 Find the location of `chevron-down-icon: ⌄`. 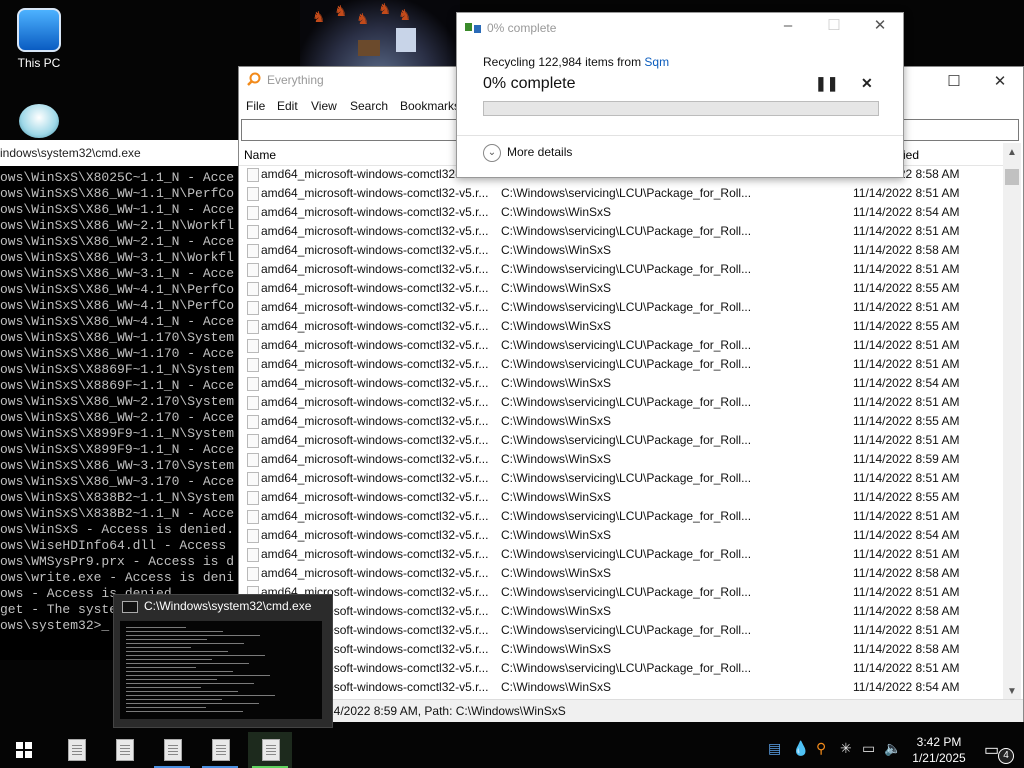

chevron-down-icon: ⌄ is located at coordinates (492, 153).